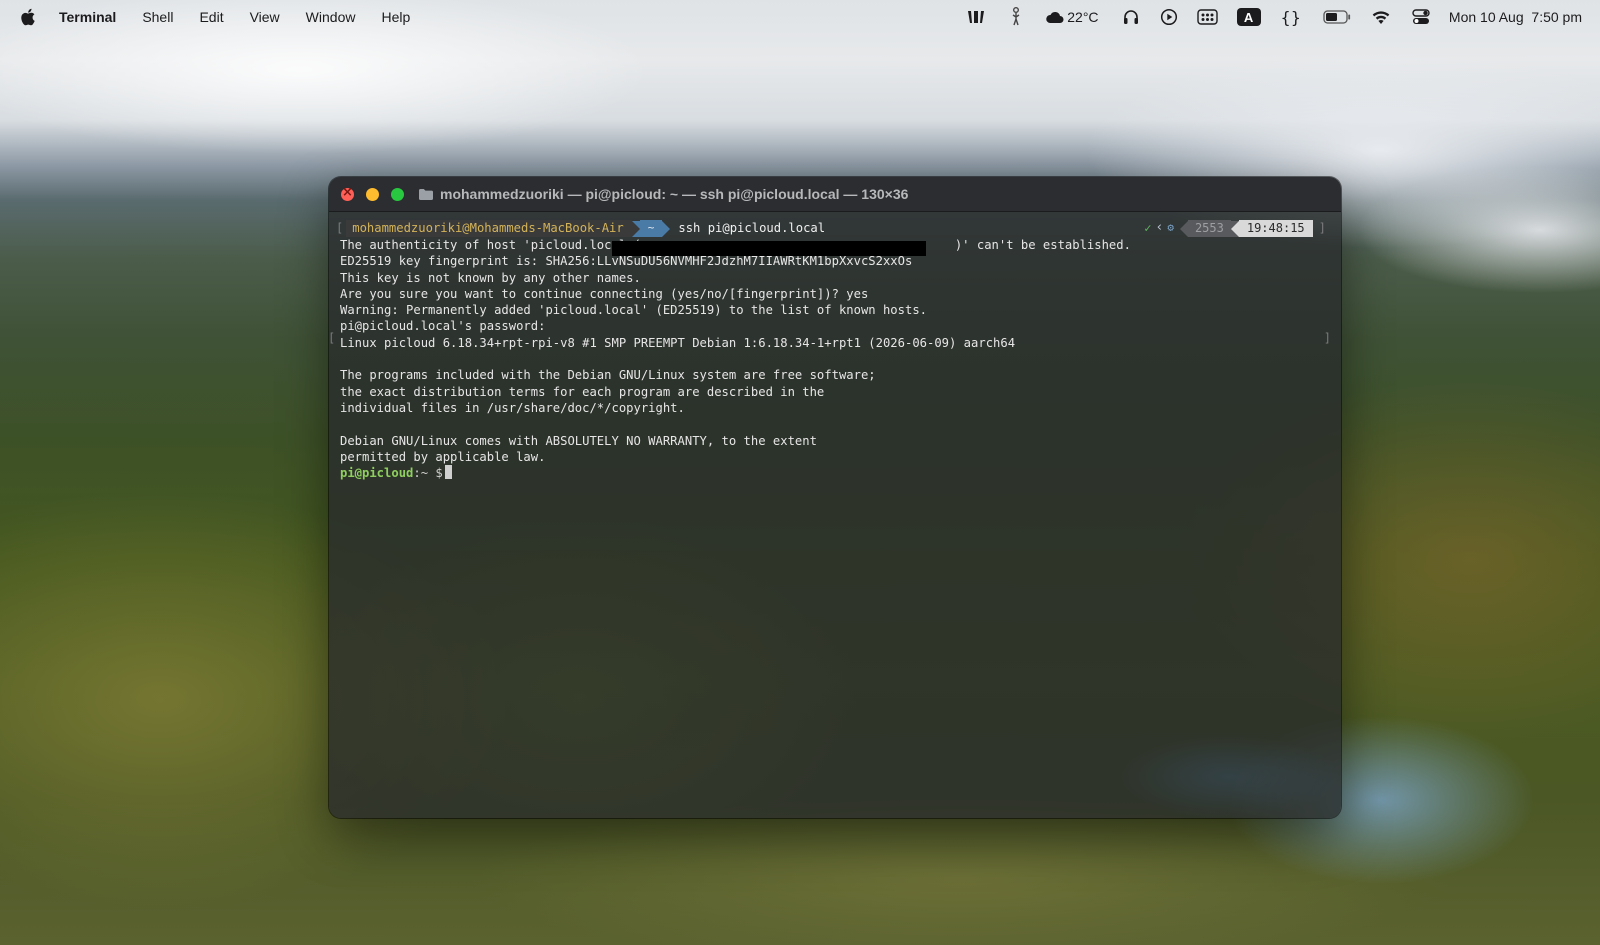 The width and height of the screenshot is (1600, 945). I want to click on menu-view: View, so click(265, 17).